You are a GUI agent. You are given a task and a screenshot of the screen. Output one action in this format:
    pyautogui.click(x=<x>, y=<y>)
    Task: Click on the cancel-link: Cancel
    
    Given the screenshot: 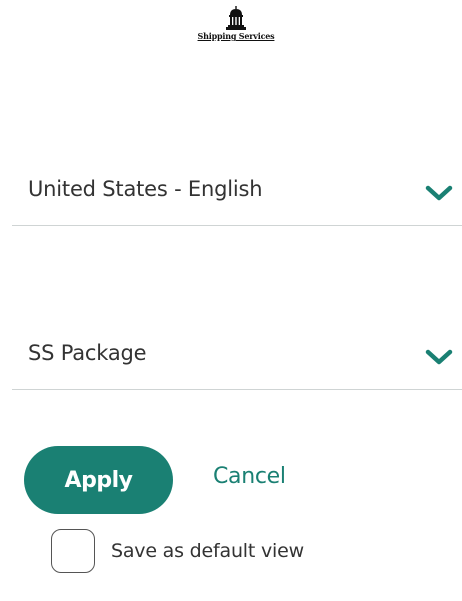 What is the action you would take?
    pyautogui.click(x=249, y=476)
    